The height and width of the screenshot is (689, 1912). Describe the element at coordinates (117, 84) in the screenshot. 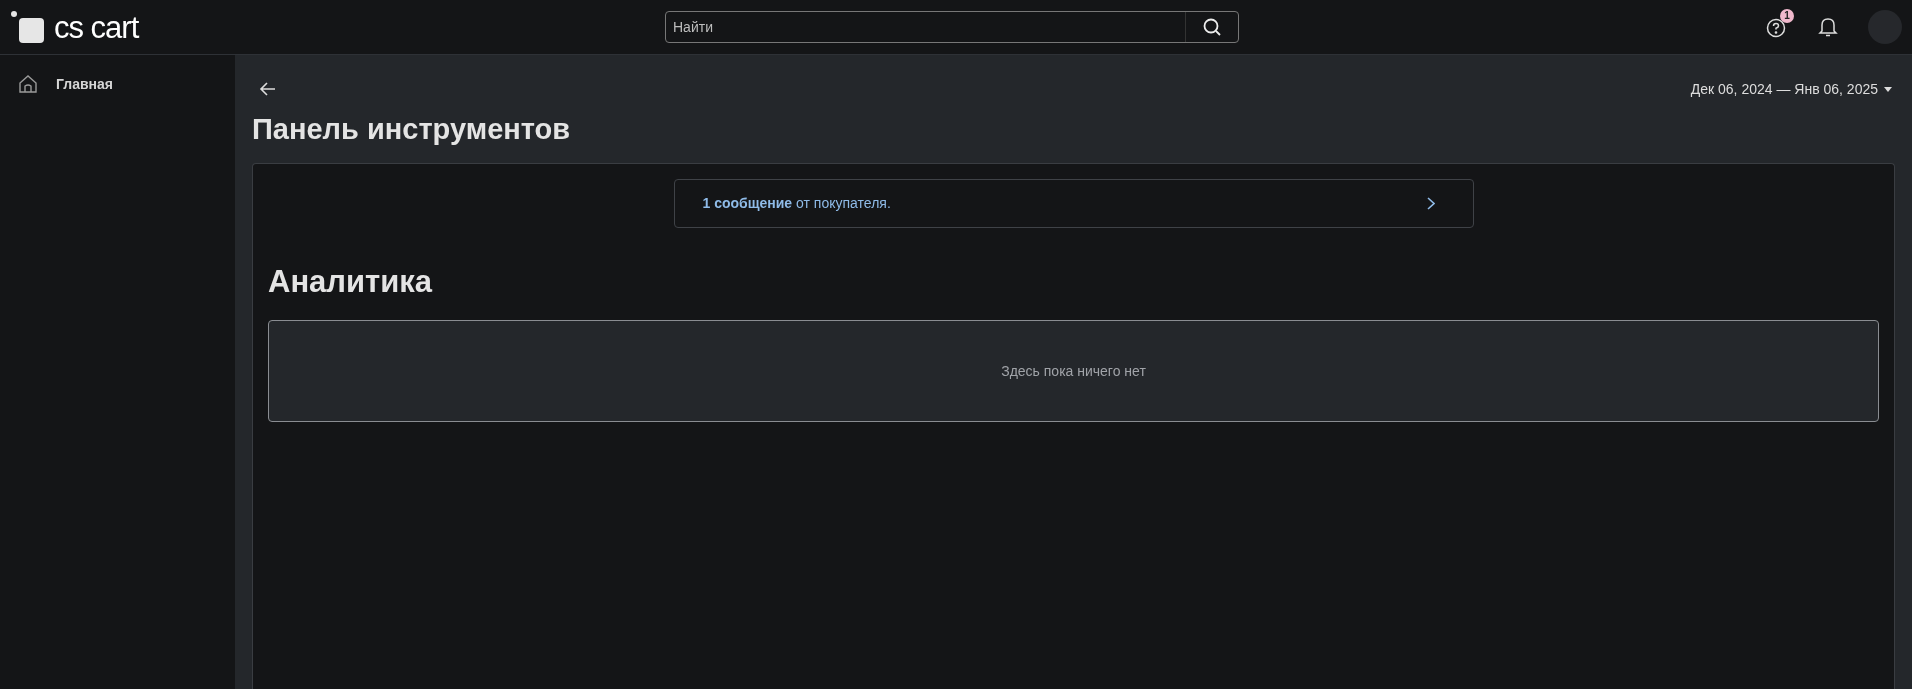

I see `sidebar-item: Главная` at that location.